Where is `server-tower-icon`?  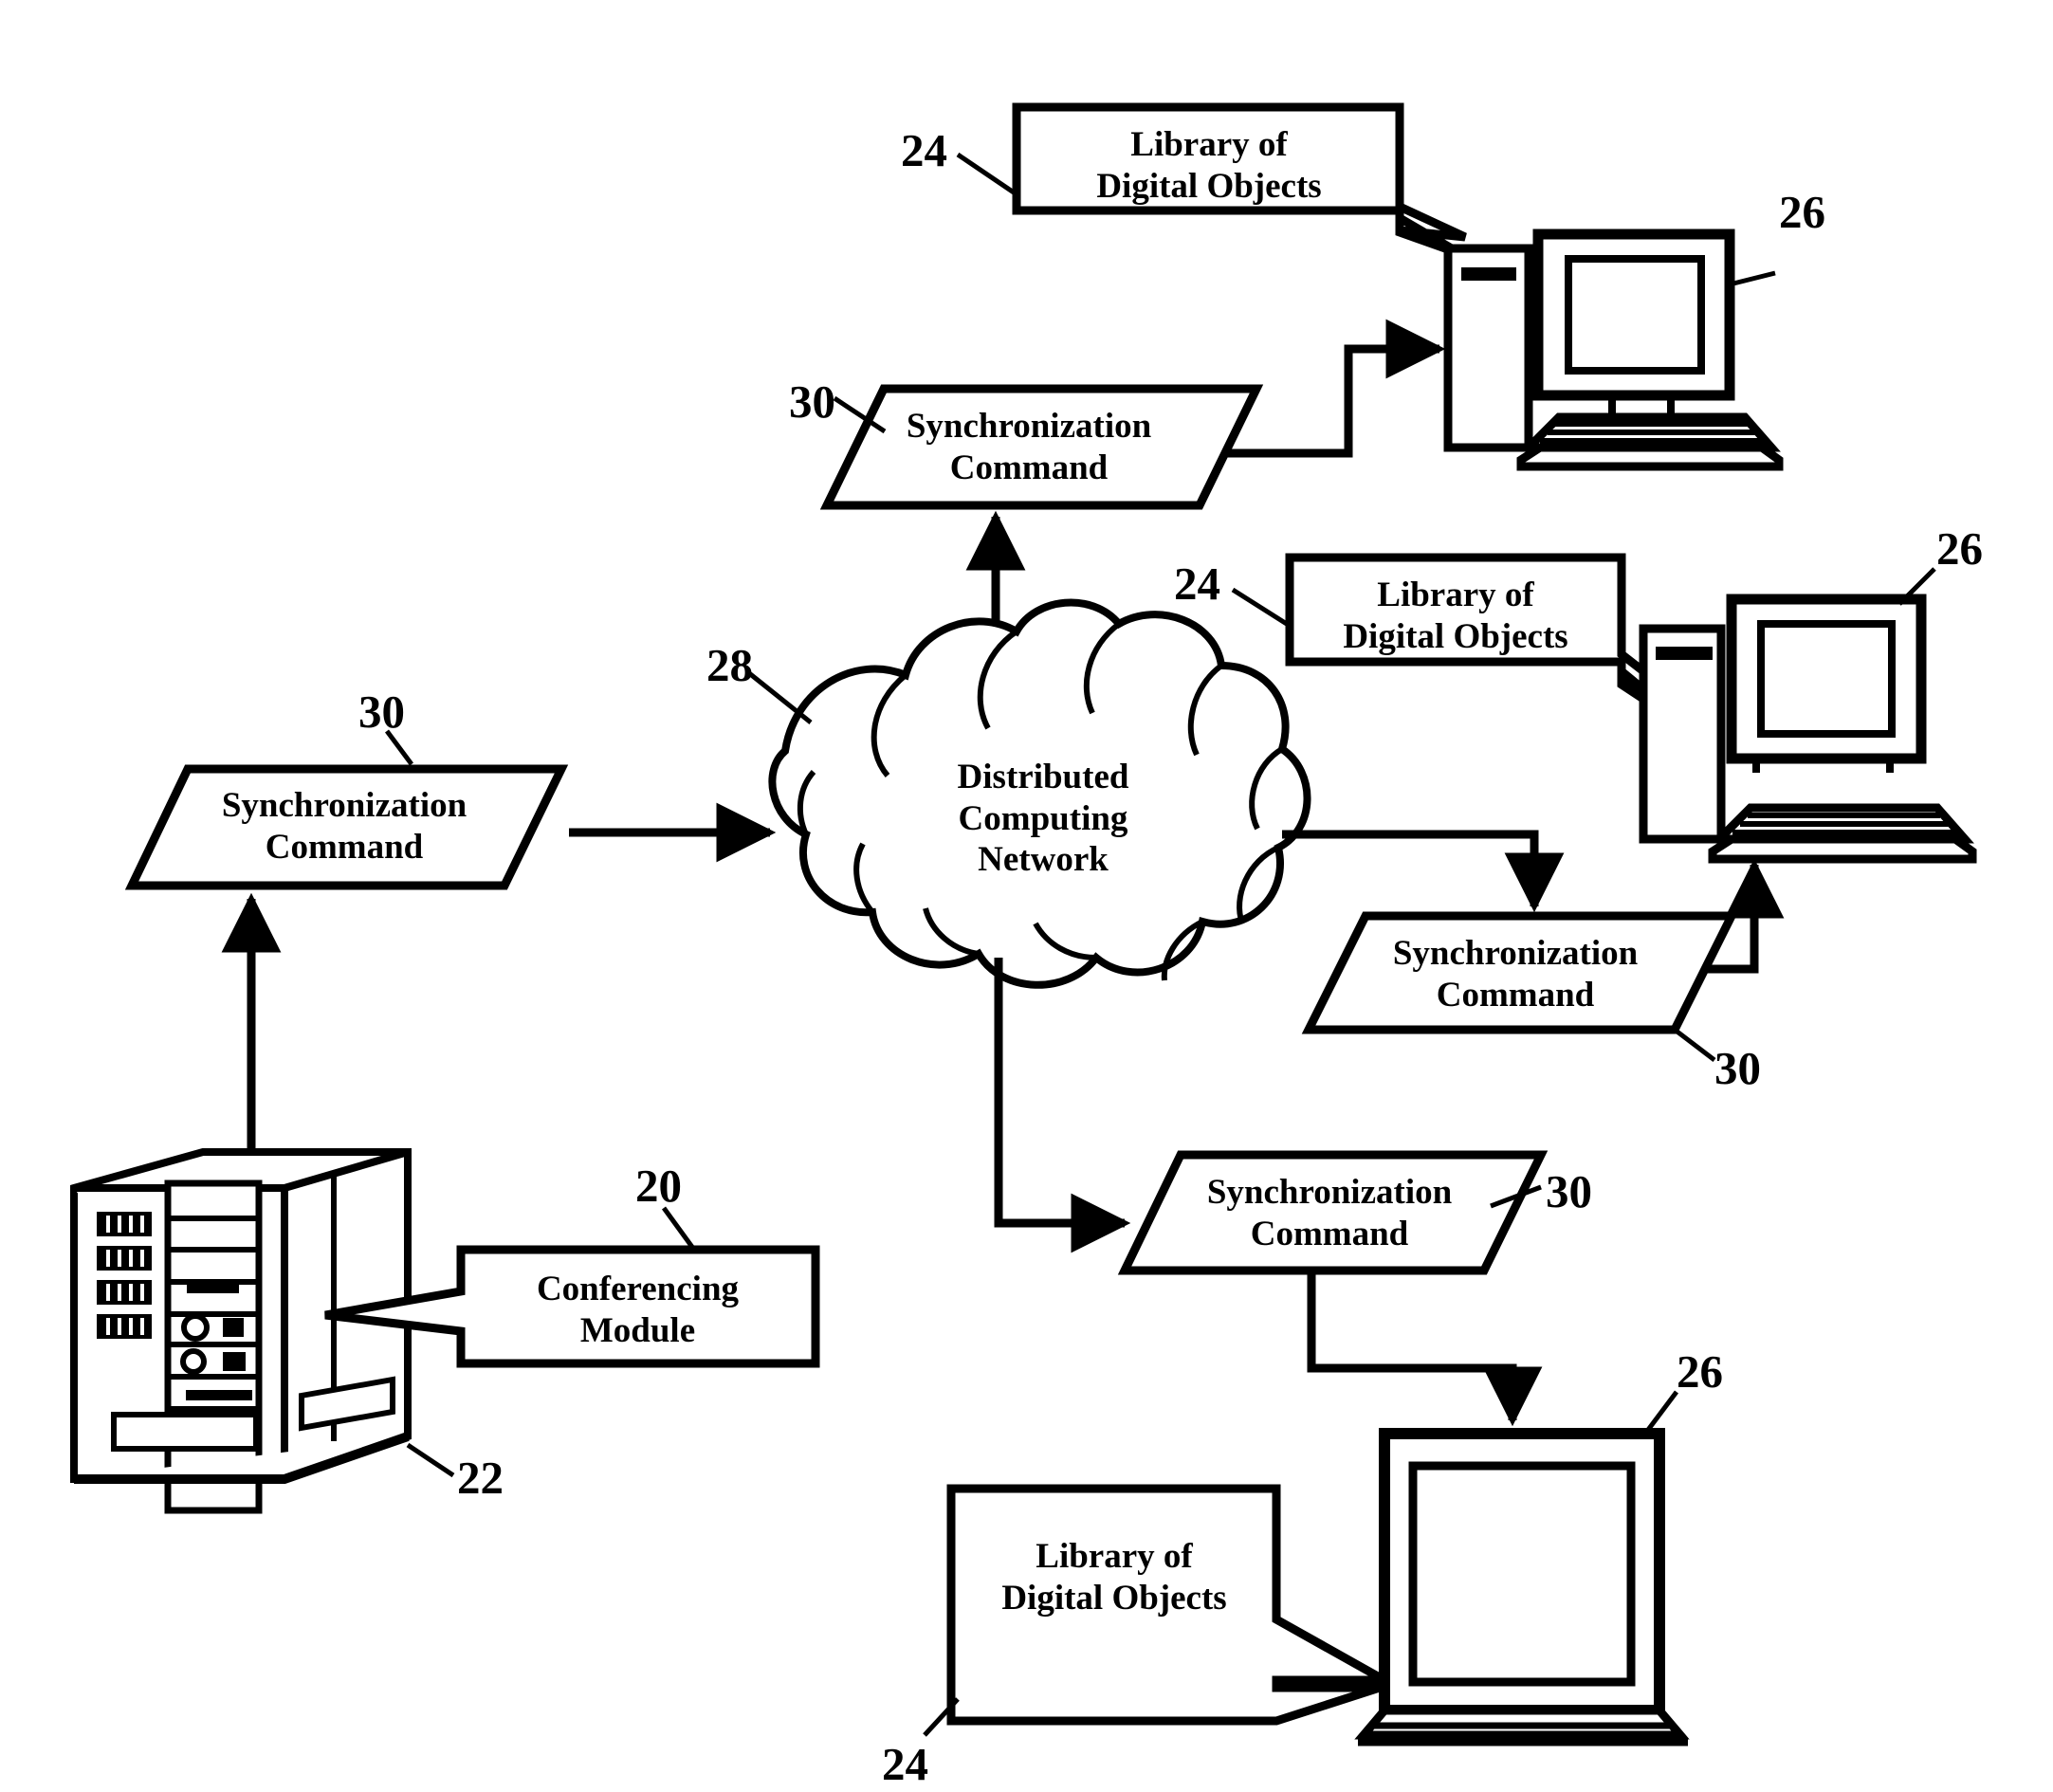
server-tower-icon is located at coordinates (241, 1331).